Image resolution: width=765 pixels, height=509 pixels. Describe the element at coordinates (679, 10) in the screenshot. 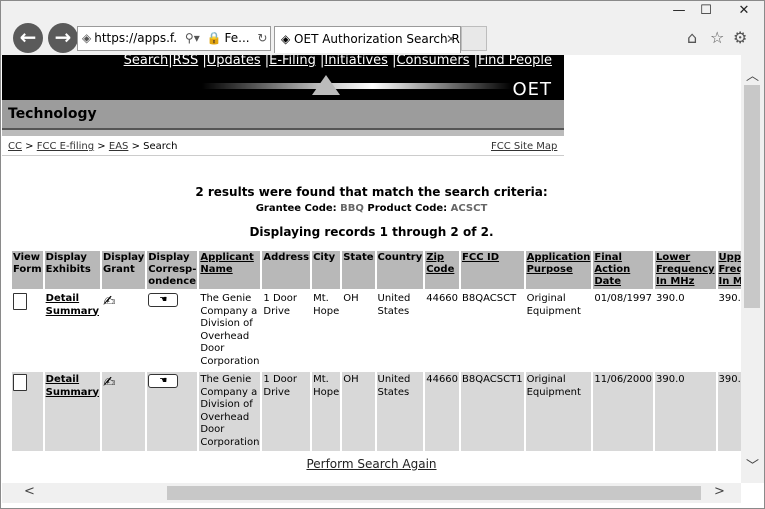

I see `minimize-button: —` at that location.